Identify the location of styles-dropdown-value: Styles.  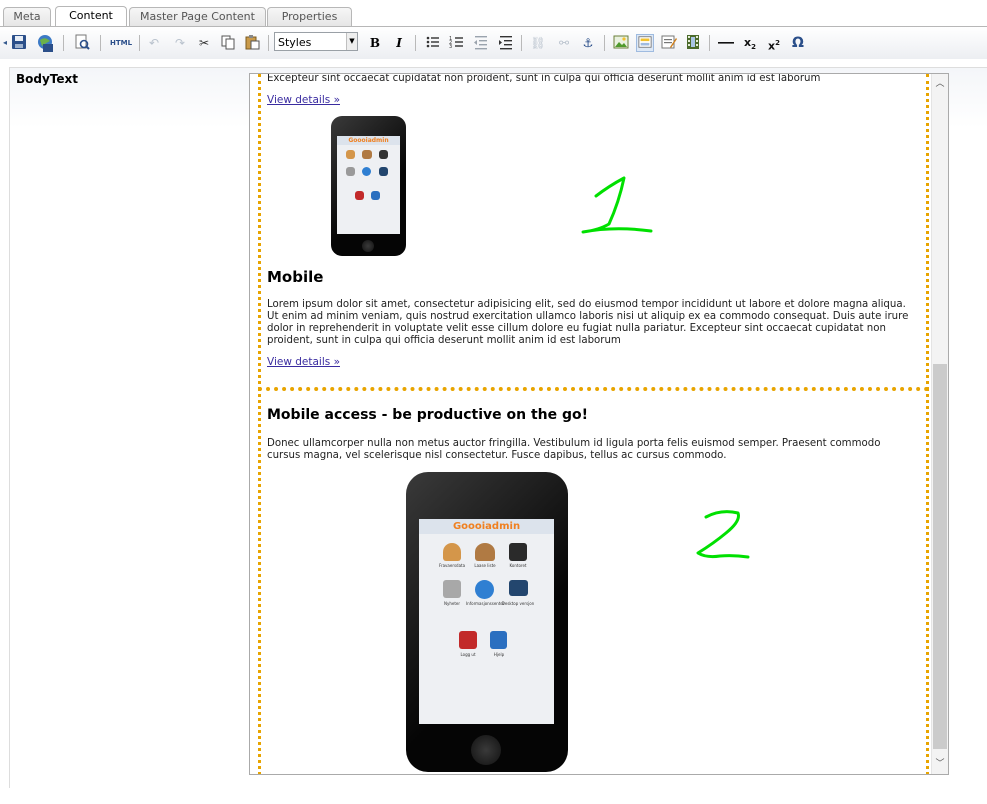
(295, 42).